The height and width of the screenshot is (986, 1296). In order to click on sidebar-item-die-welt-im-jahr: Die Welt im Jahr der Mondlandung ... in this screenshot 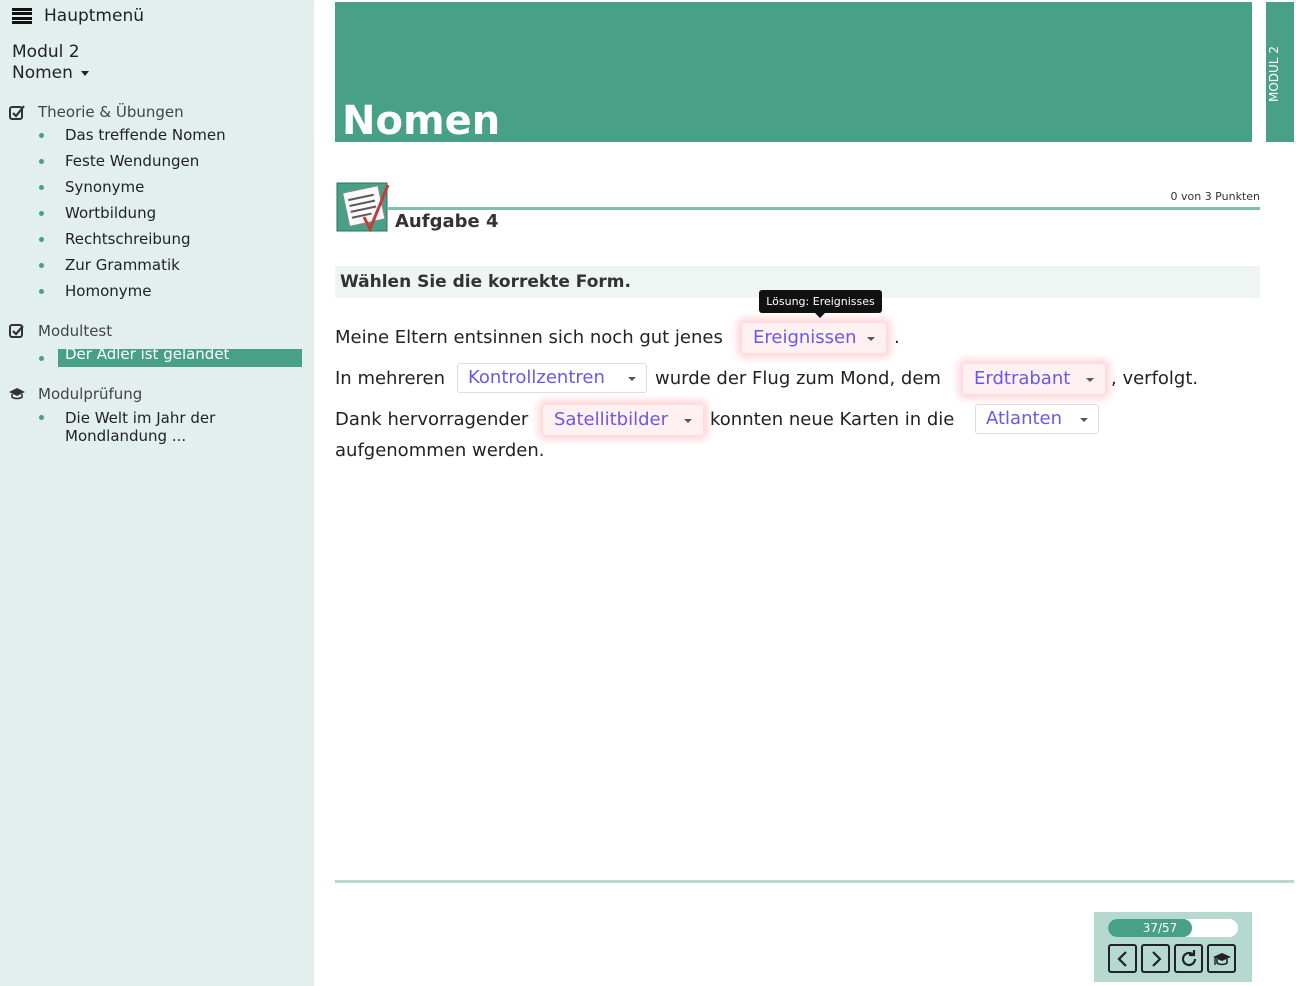, I will do `click(115, 427)`.